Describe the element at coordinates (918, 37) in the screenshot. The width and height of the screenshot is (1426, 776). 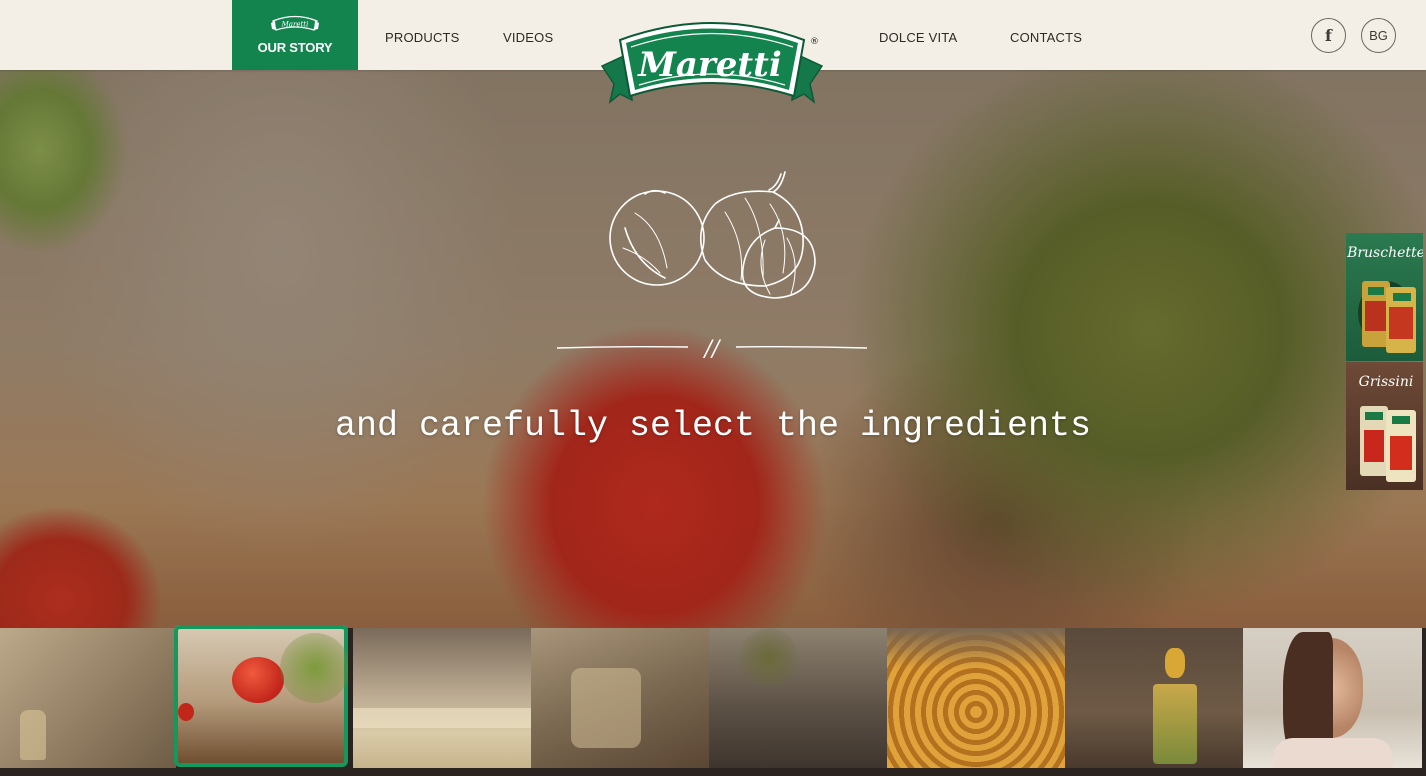
I see `nav-dolce-vita: DOLCE VITA` at that location.